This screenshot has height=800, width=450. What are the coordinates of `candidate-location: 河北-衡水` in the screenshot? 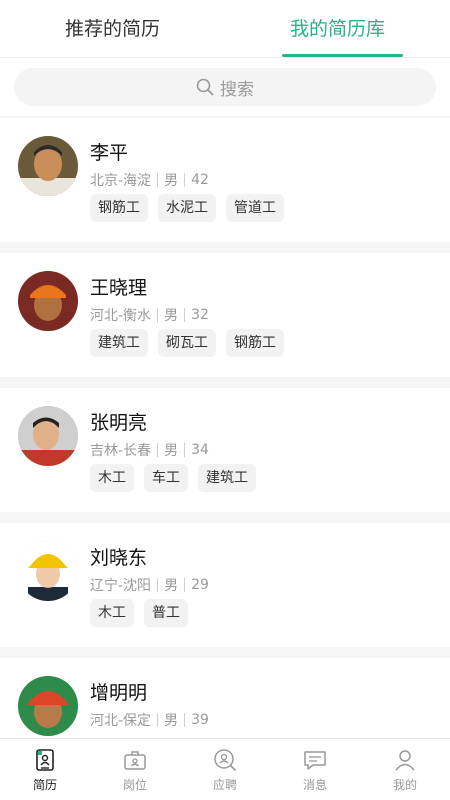 It's located at (121, 316).